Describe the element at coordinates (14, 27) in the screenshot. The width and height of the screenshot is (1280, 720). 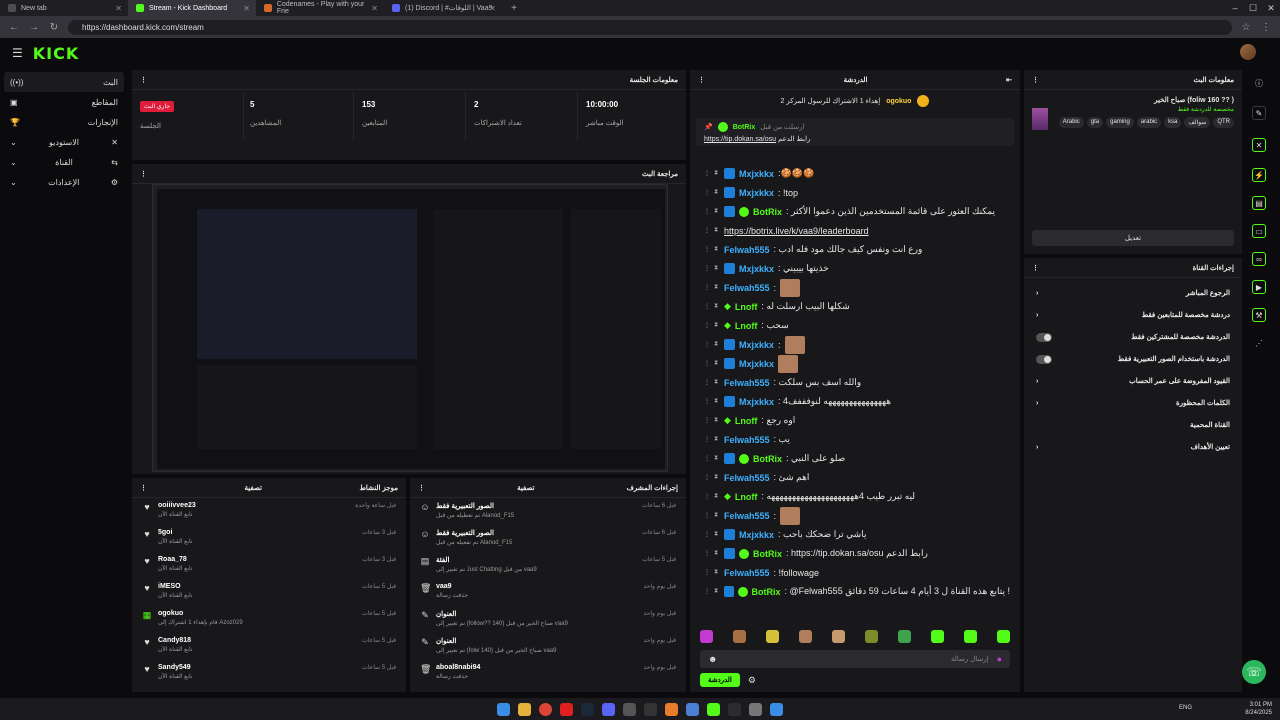
I see `back-icon: ←` at that location.